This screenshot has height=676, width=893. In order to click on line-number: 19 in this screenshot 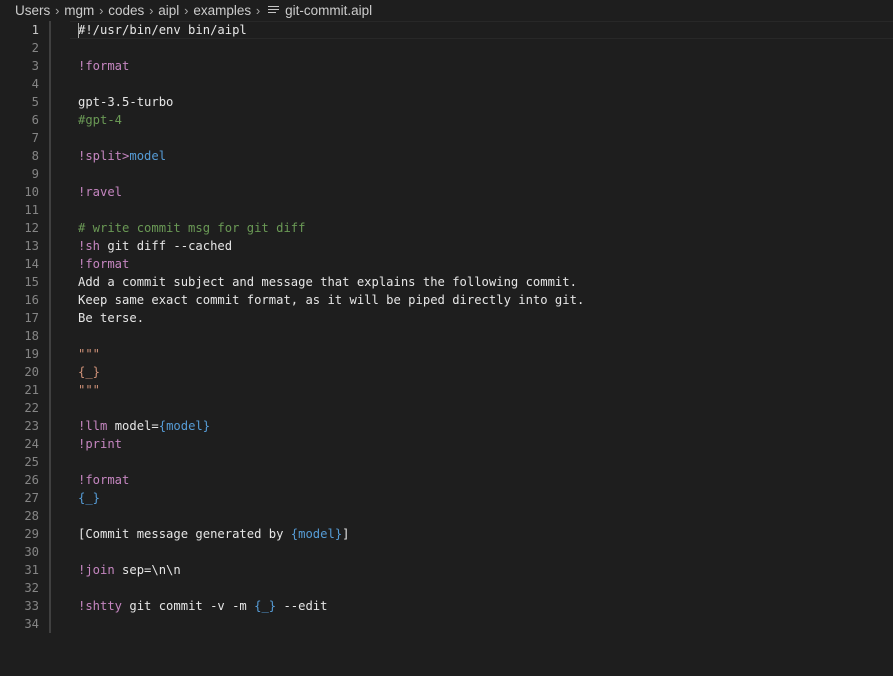, I will do `click(31, 354)`.